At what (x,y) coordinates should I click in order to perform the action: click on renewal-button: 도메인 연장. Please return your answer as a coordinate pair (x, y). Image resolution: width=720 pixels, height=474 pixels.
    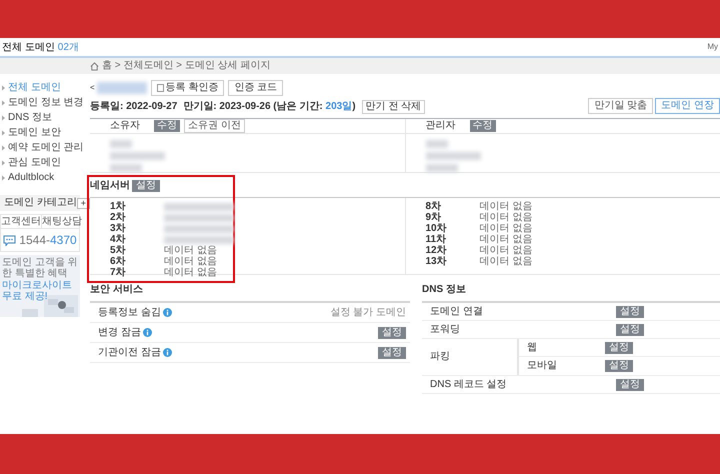
    Looking at the image, I should click on (687, 106).